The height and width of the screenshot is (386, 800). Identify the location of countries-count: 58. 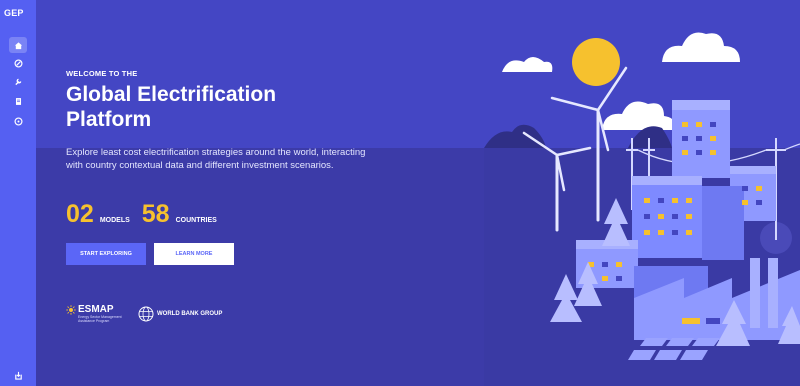
(155, 214).